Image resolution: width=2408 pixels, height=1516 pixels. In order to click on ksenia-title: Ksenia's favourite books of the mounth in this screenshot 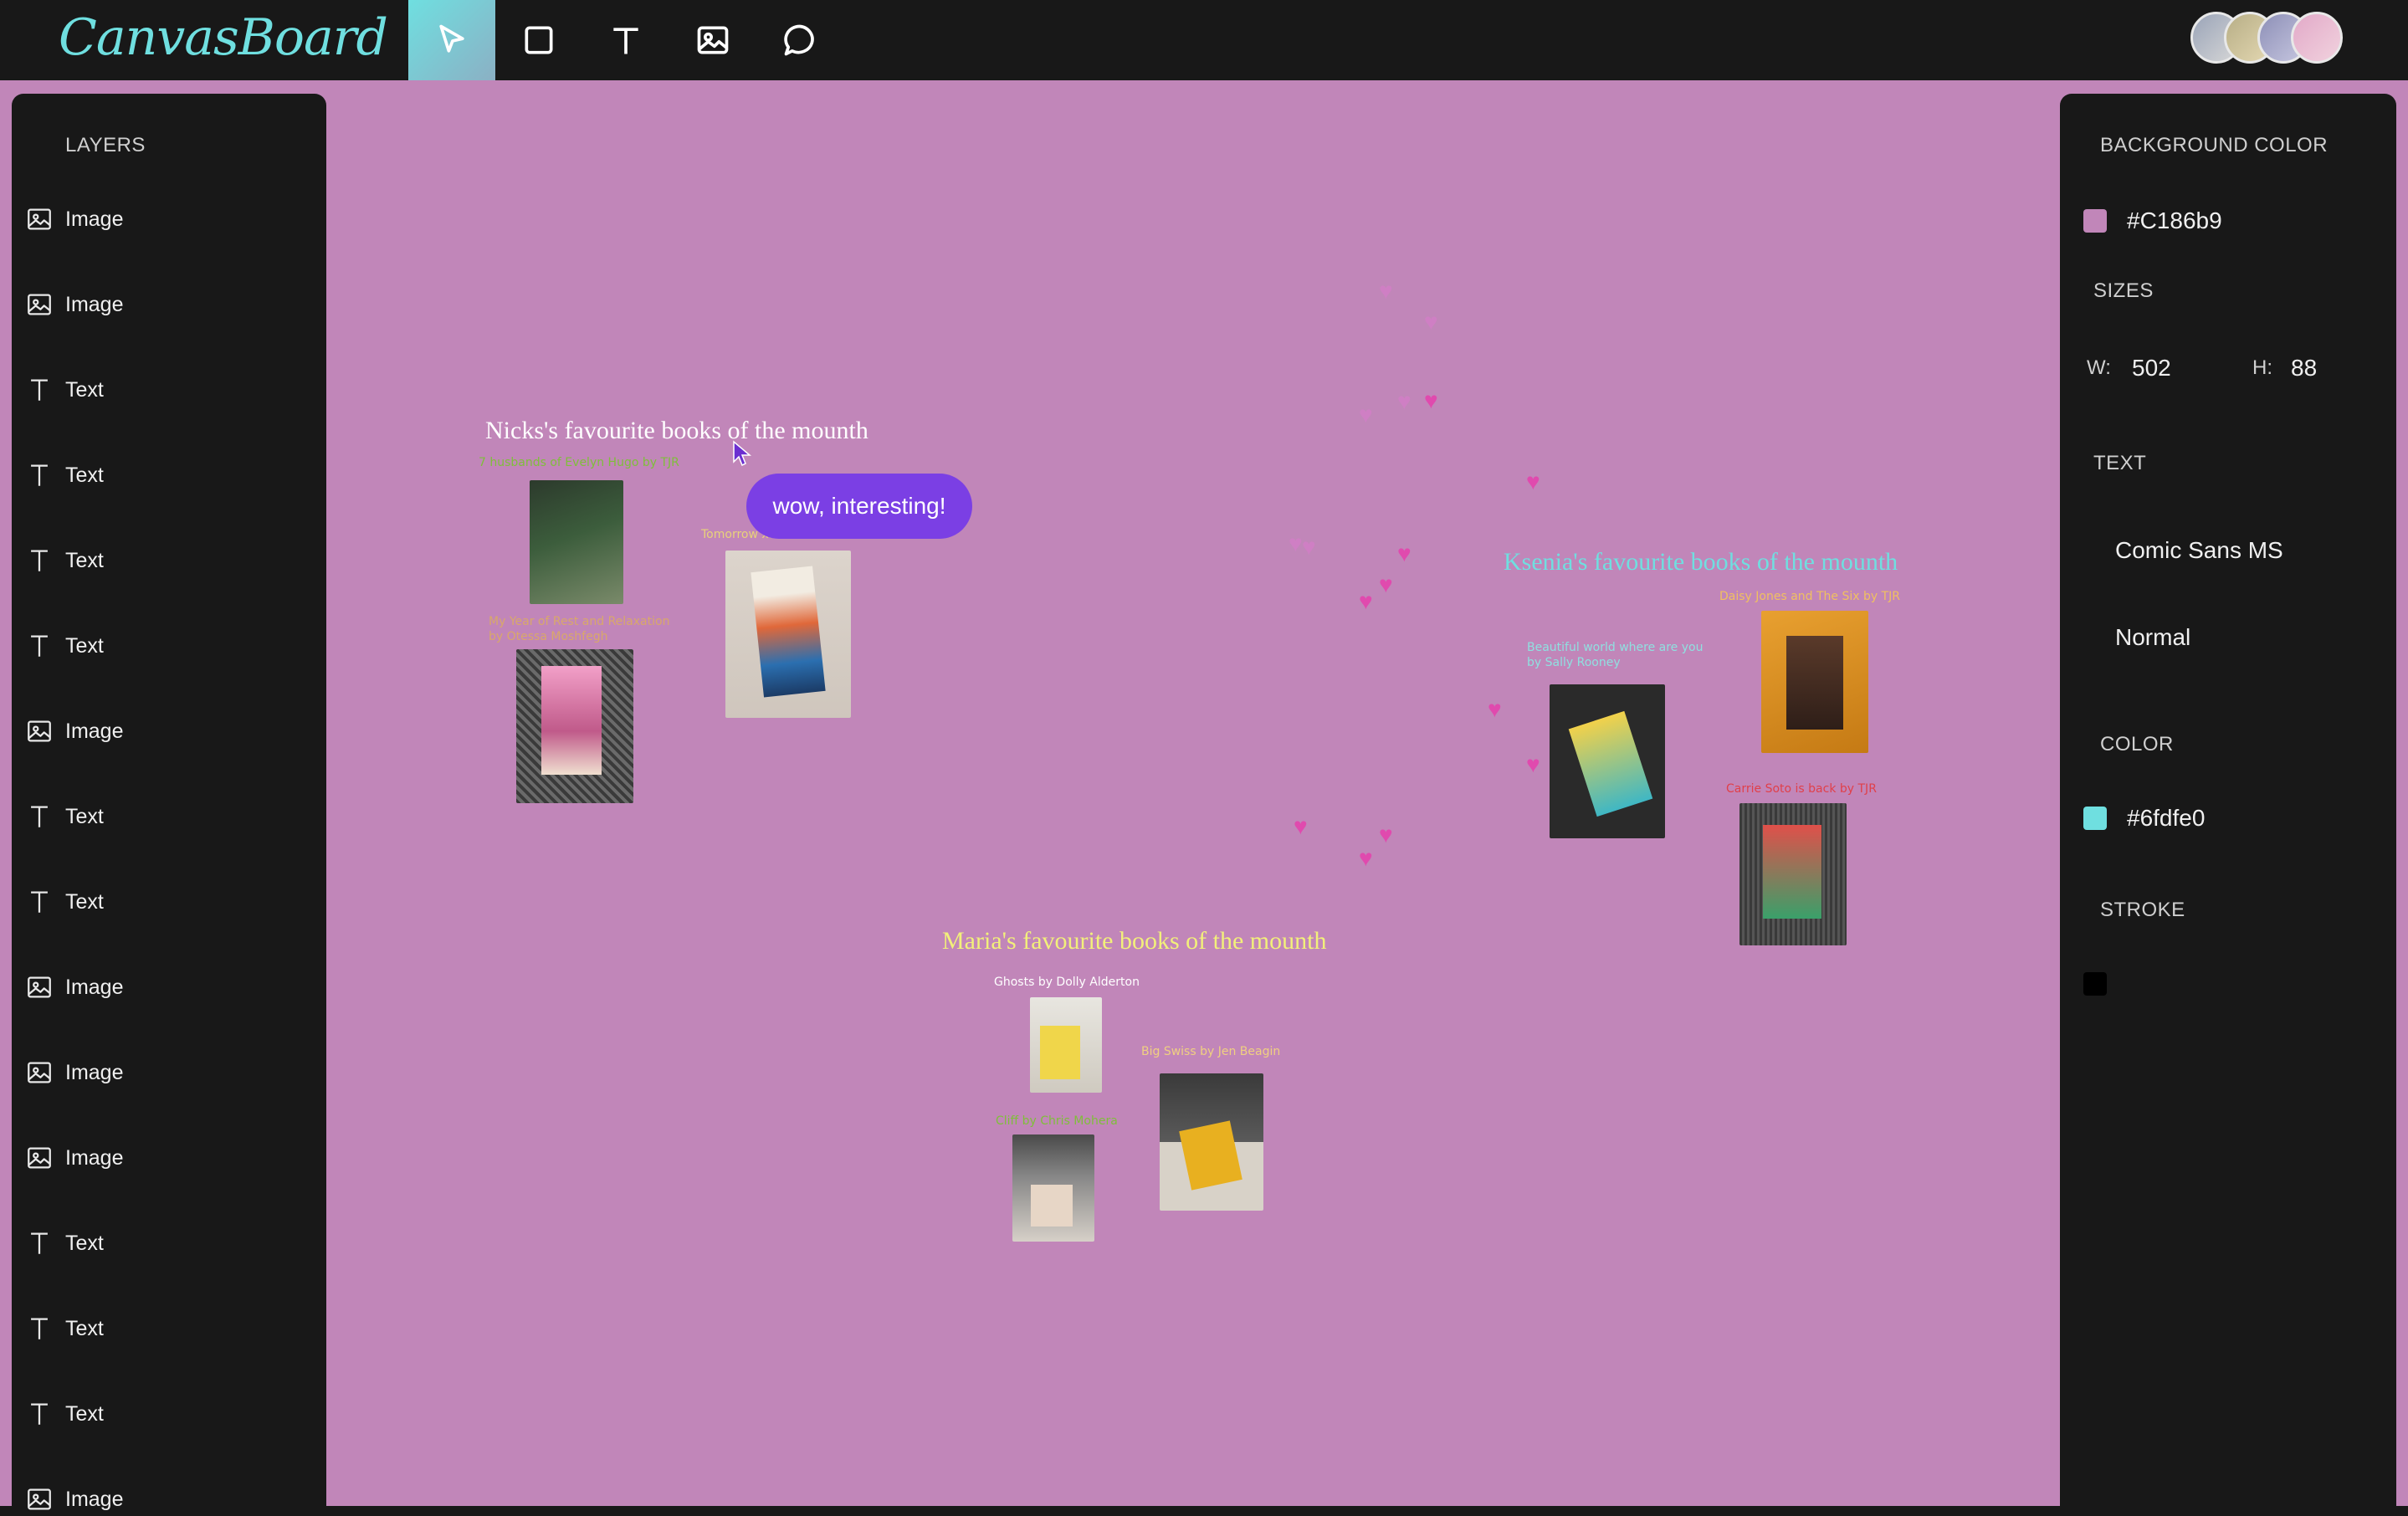, I will do `click(1701, 562)`.